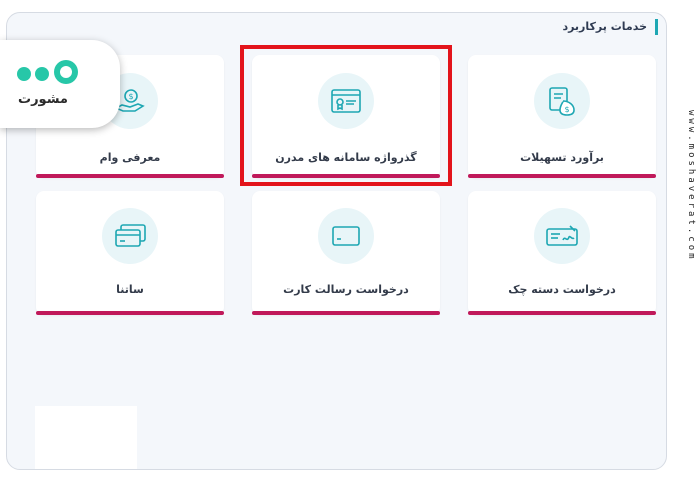 Image resolution: width=700 pixels, height=500 pixels. What do you see at coordinates (346, 289) in the screenshot?
I see `card-label: درخواست رسالت کارت` at bounding box center [346, 289].